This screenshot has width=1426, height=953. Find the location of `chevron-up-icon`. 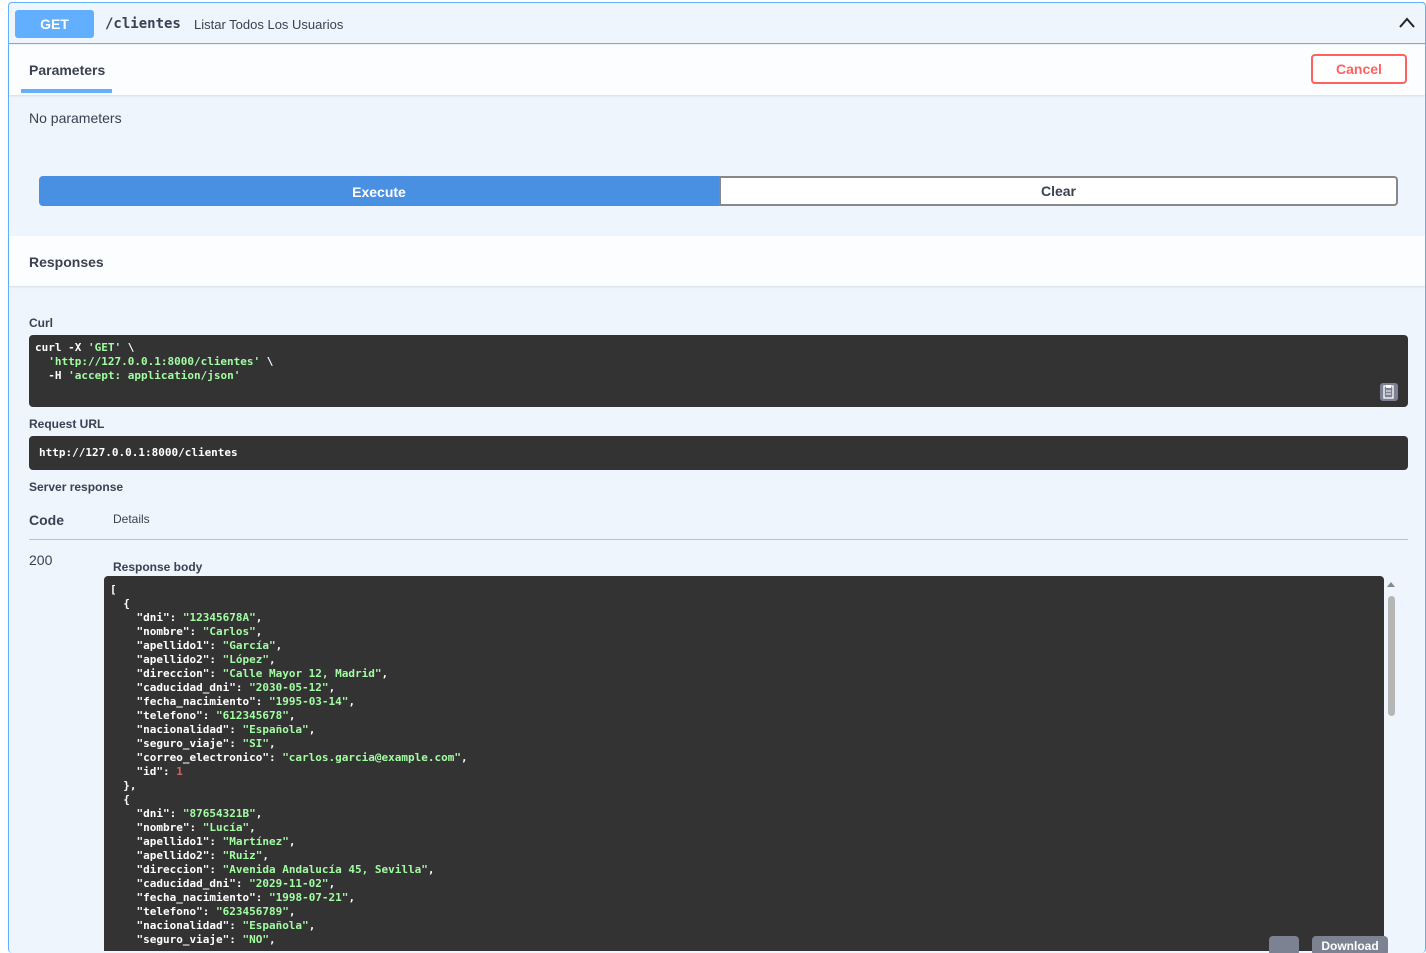

chevron-up-icon is located at coordinates (1407, 22).